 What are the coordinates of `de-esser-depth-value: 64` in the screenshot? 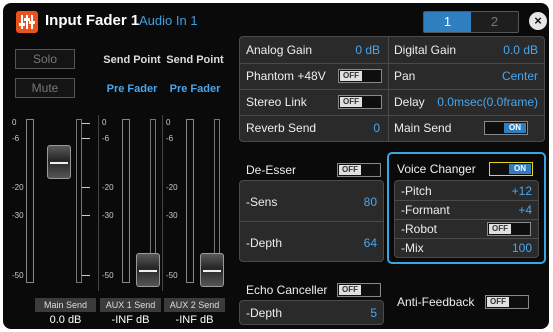 It's located at (370, 243).